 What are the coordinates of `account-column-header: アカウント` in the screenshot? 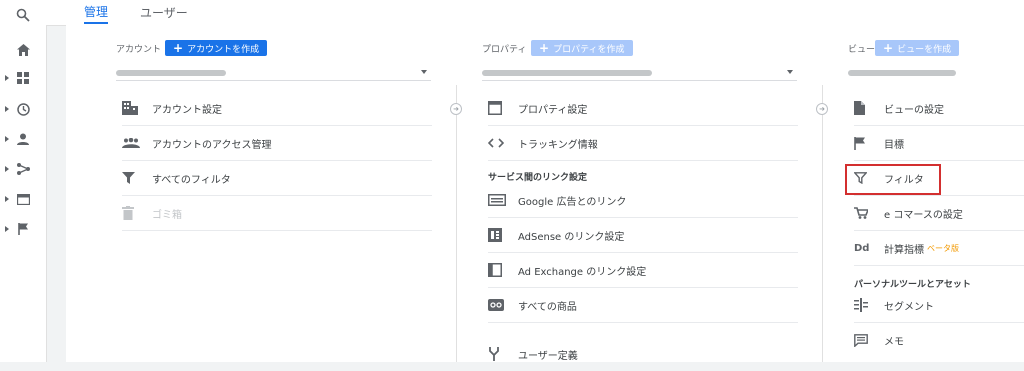 It's located at (139, 50).